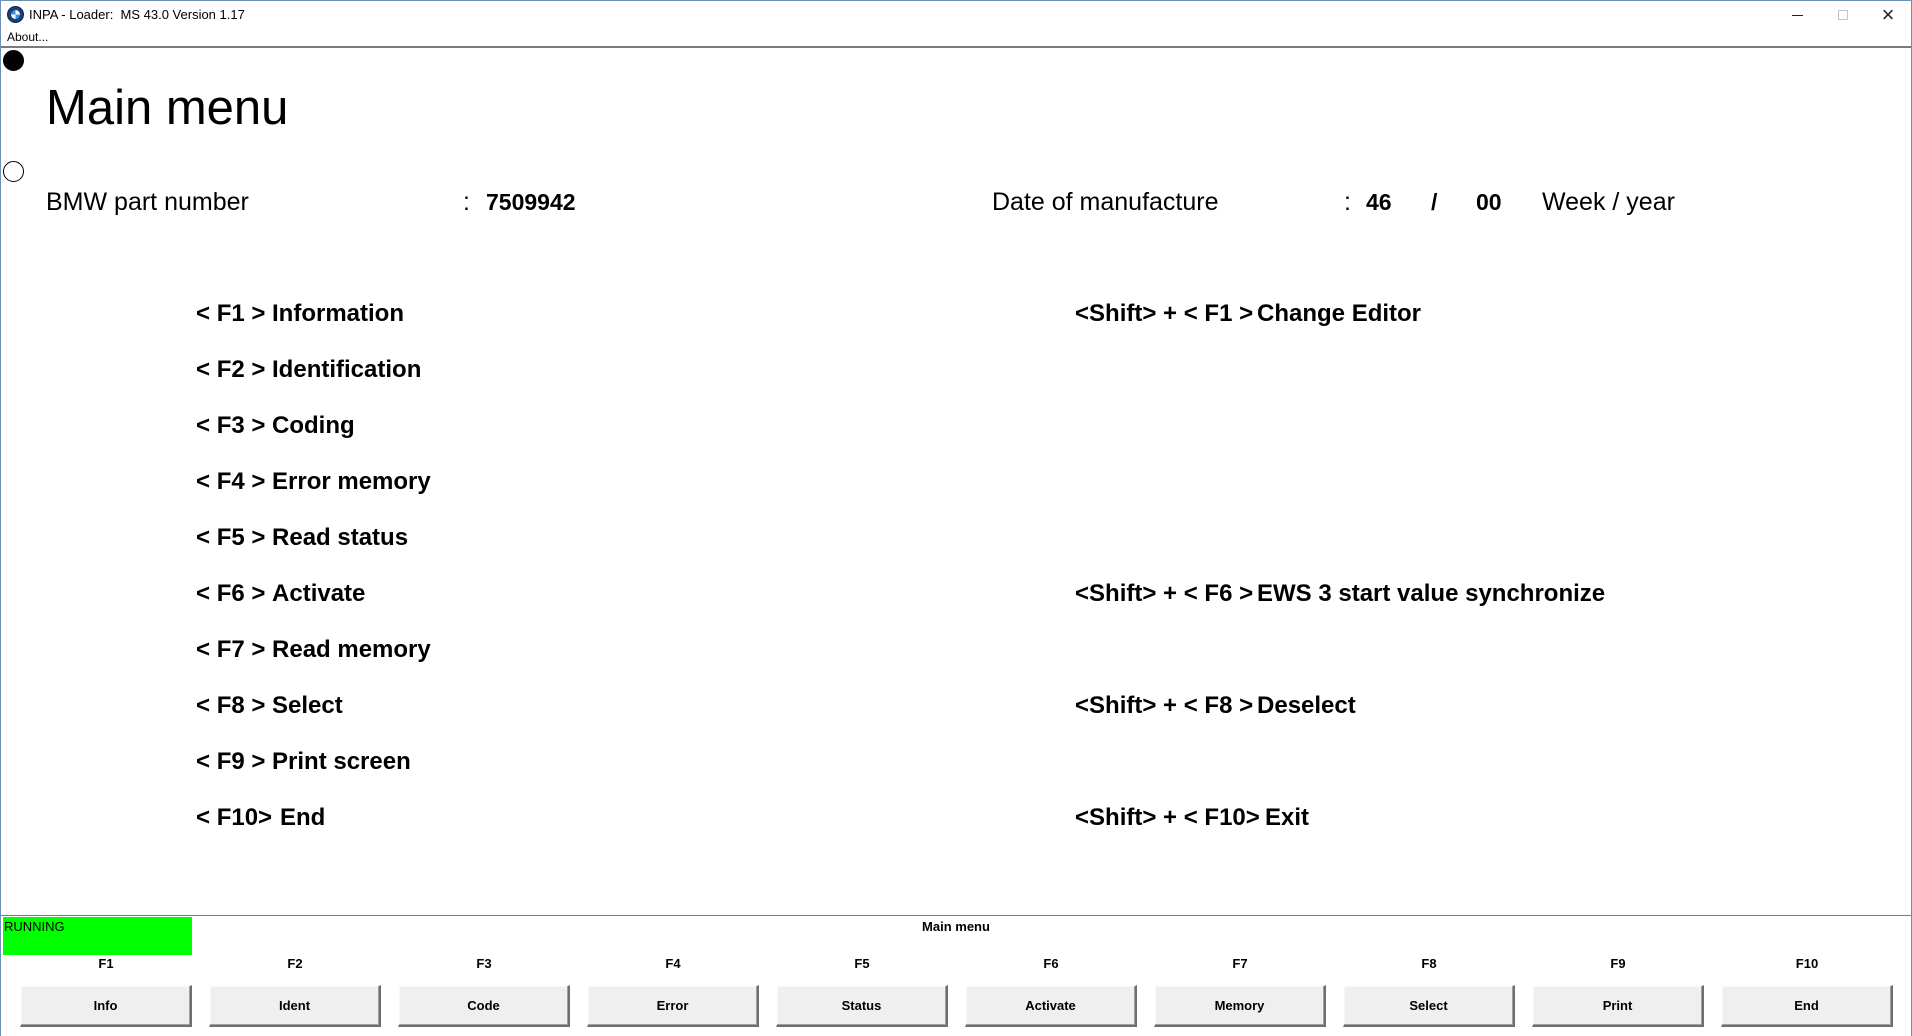 Image resolution: width=1912 pixels, height=1036 pixels. Describe the element at coordinates (1164, 705) in the screenshot. I see `menu-key: <Shift> + < F8 >` at that location.